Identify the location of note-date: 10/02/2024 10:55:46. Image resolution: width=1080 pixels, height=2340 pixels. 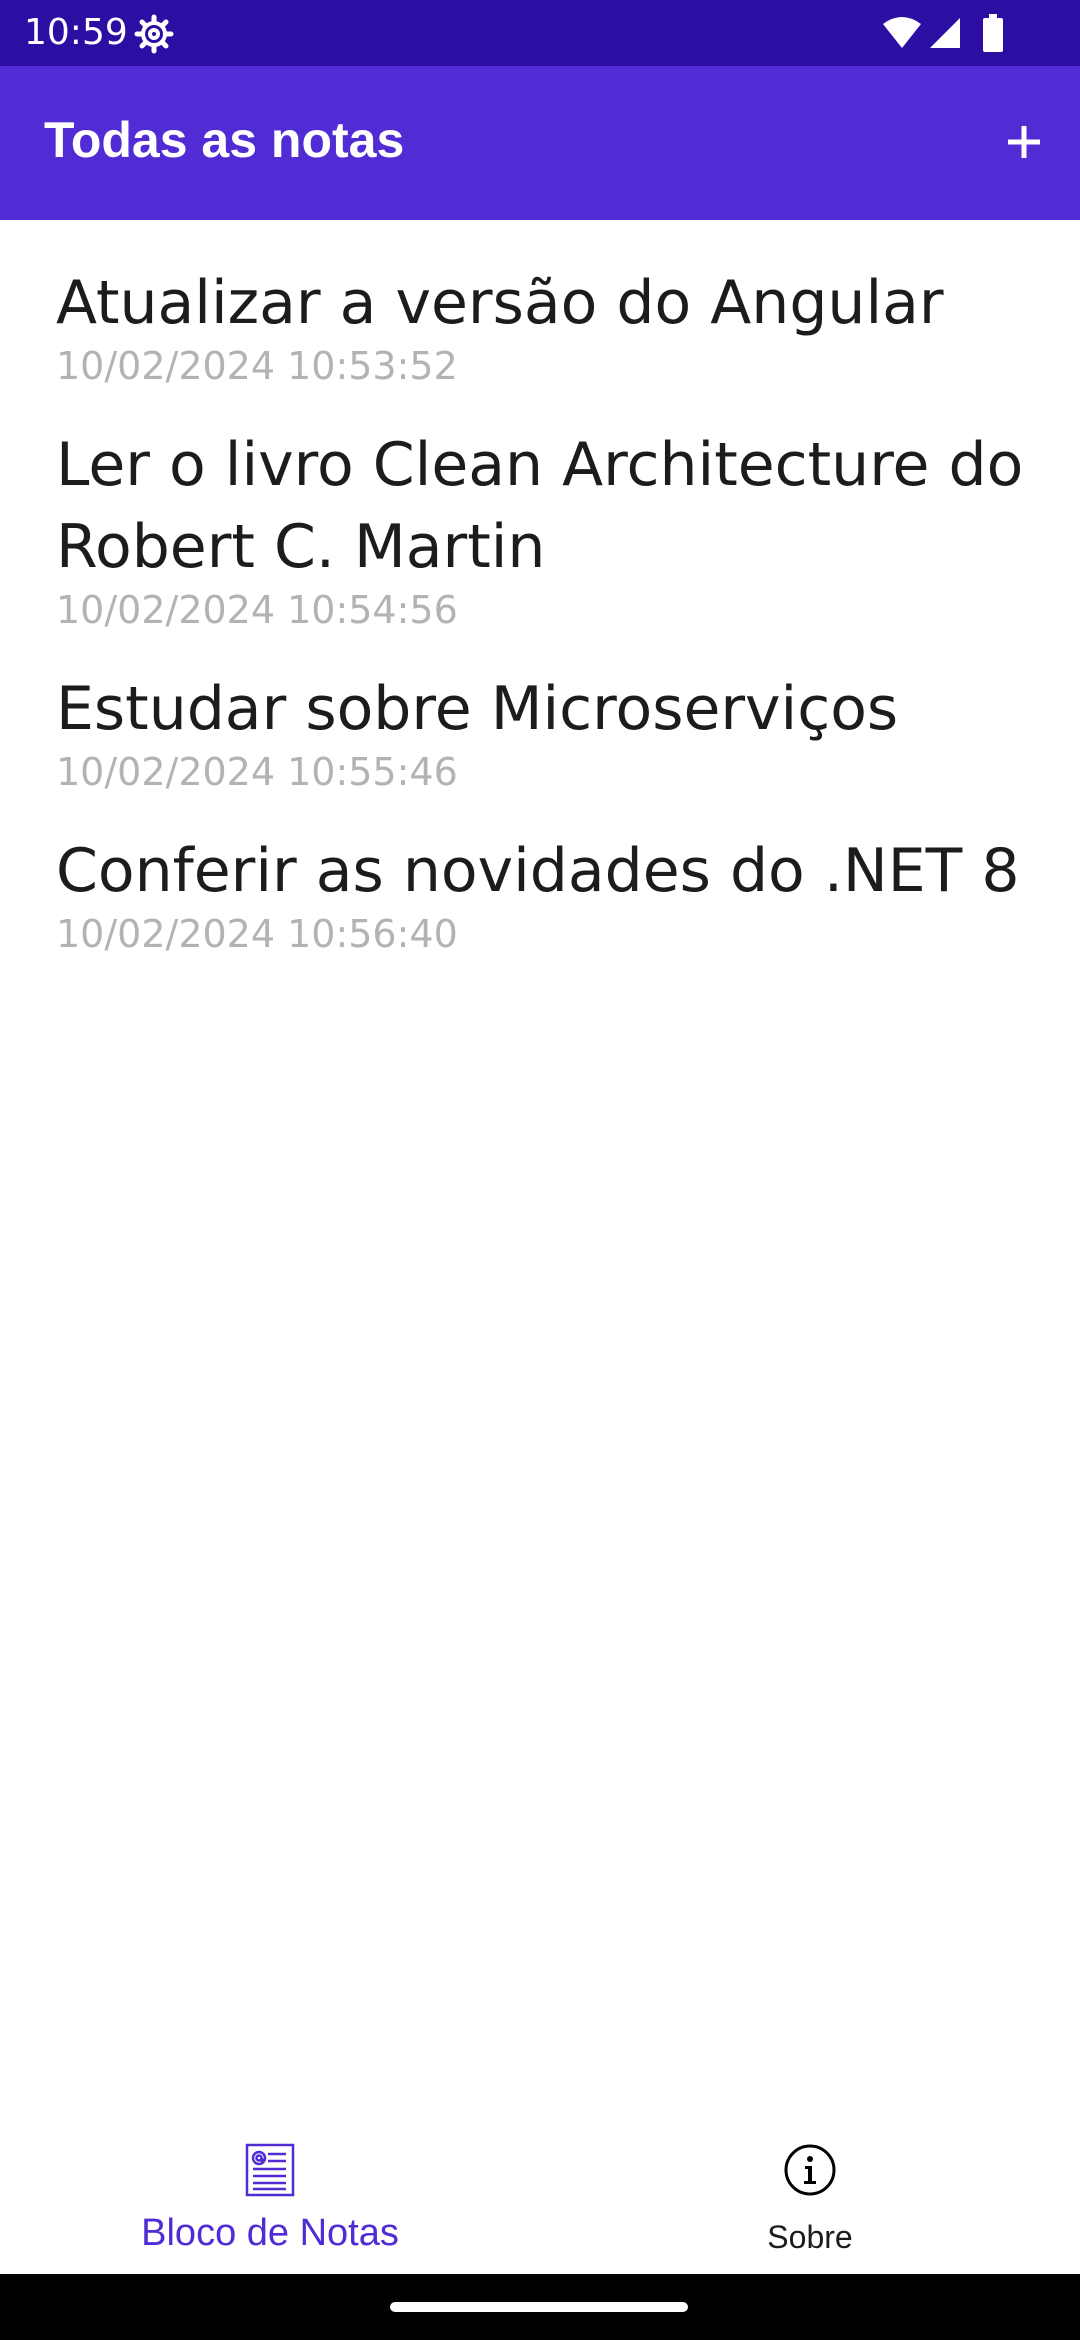
(257, 772).